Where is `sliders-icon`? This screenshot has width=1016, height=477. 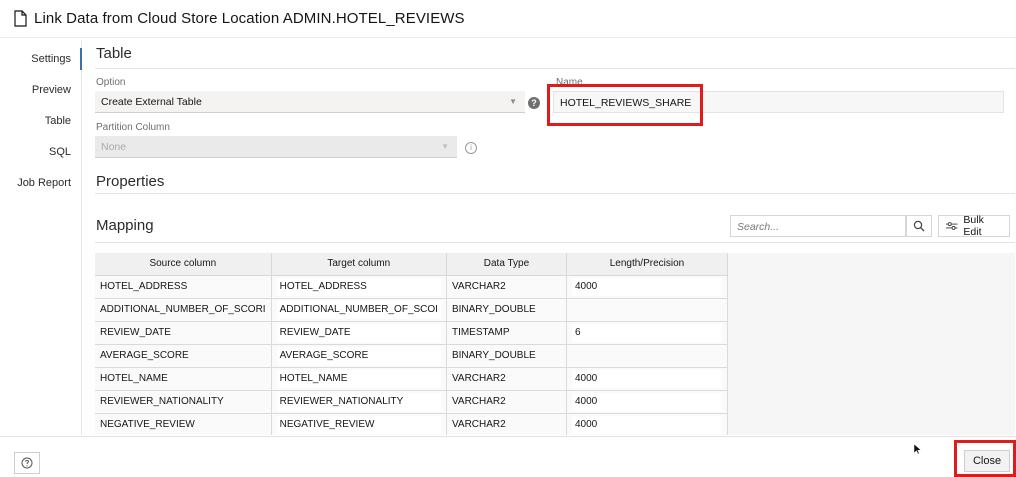 sliders-icon is located at coordinates (951, 226).